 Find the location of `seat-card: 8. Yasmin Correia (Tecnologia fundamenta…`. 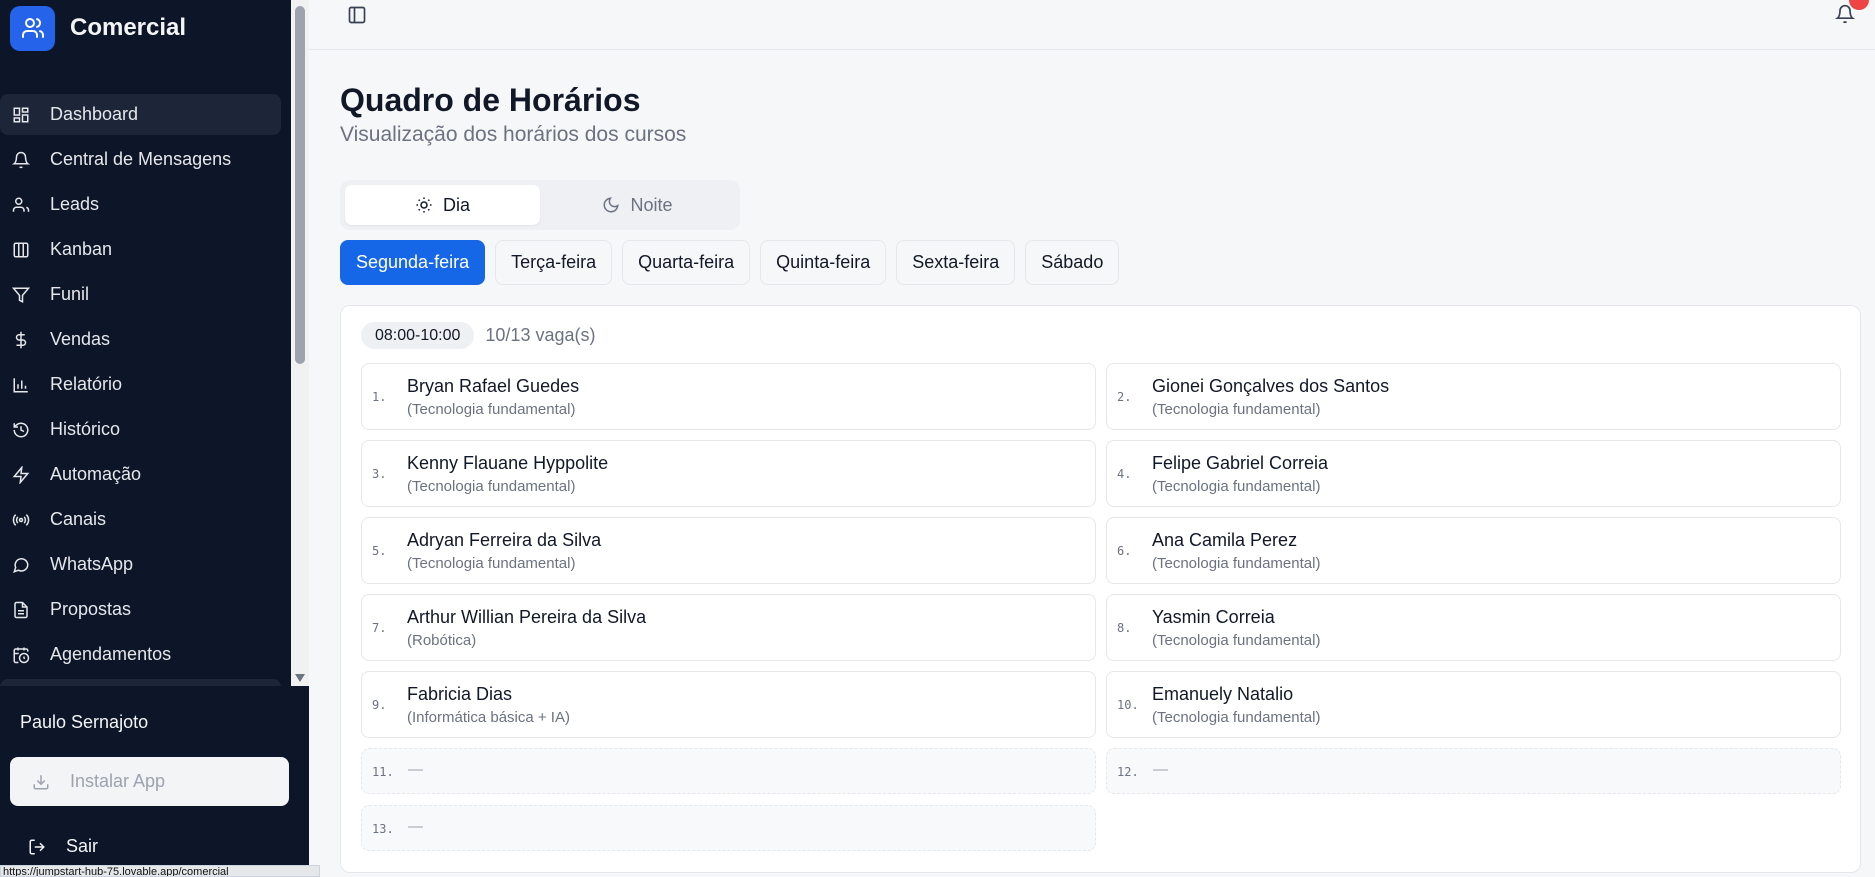

seat-card: 8. Yasmin Correia (Tecnologia fundamenta… is located at coordinates (1473, 627).